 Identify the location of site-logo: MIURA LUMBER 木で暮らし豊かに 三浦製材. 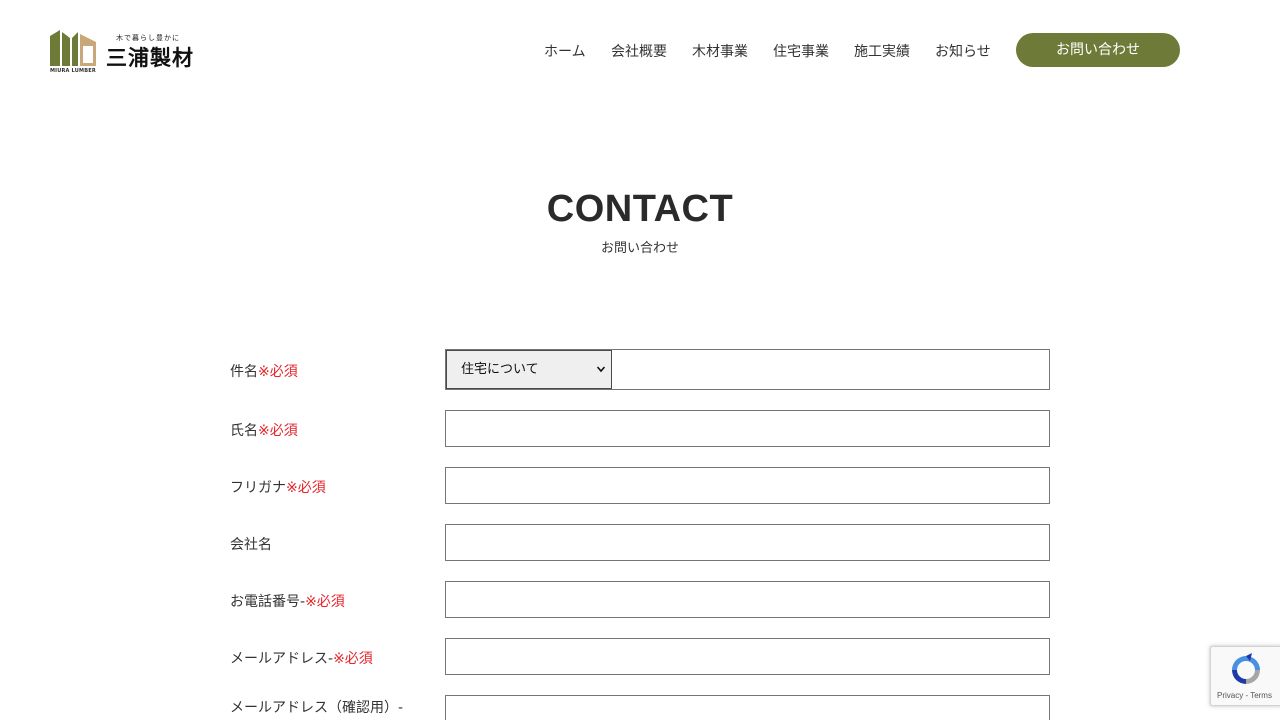
(125, 52).